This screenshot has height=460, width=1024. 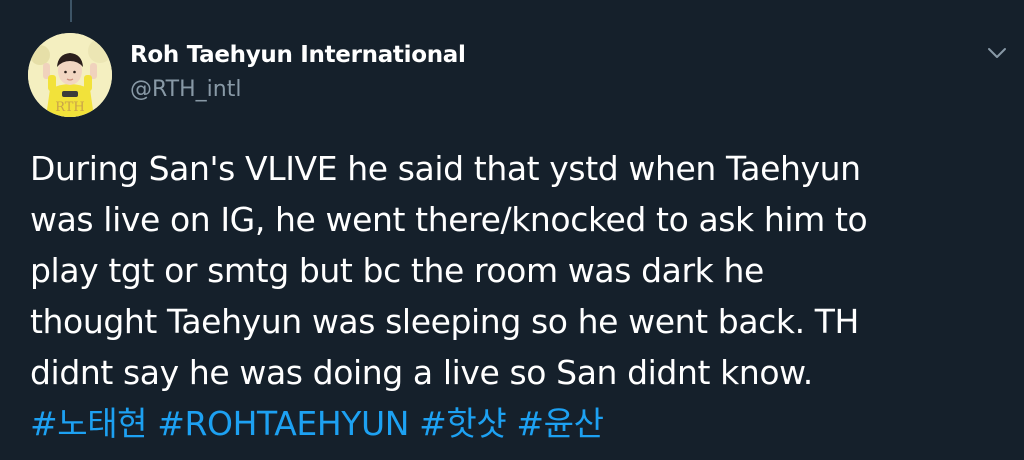 I want to click on avatar: RTH, so click(x=70, y=75).